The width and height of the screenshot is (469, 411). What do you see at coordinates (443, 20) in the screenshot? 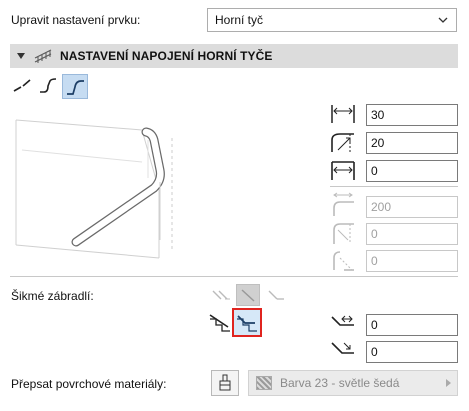
I see `chevron-down-icon` at bounding box center [443, 20].